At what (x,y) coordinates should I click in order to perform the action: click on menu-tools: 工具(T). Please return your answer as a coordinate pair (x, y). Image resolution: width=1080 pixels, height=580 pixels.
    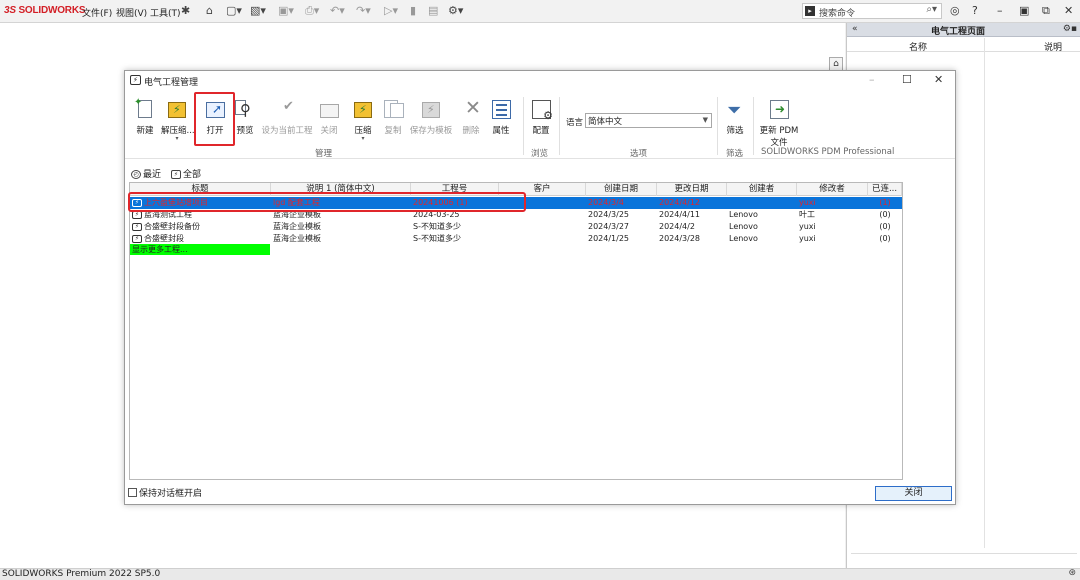
    Looking at the image, I should click on (165, 12).